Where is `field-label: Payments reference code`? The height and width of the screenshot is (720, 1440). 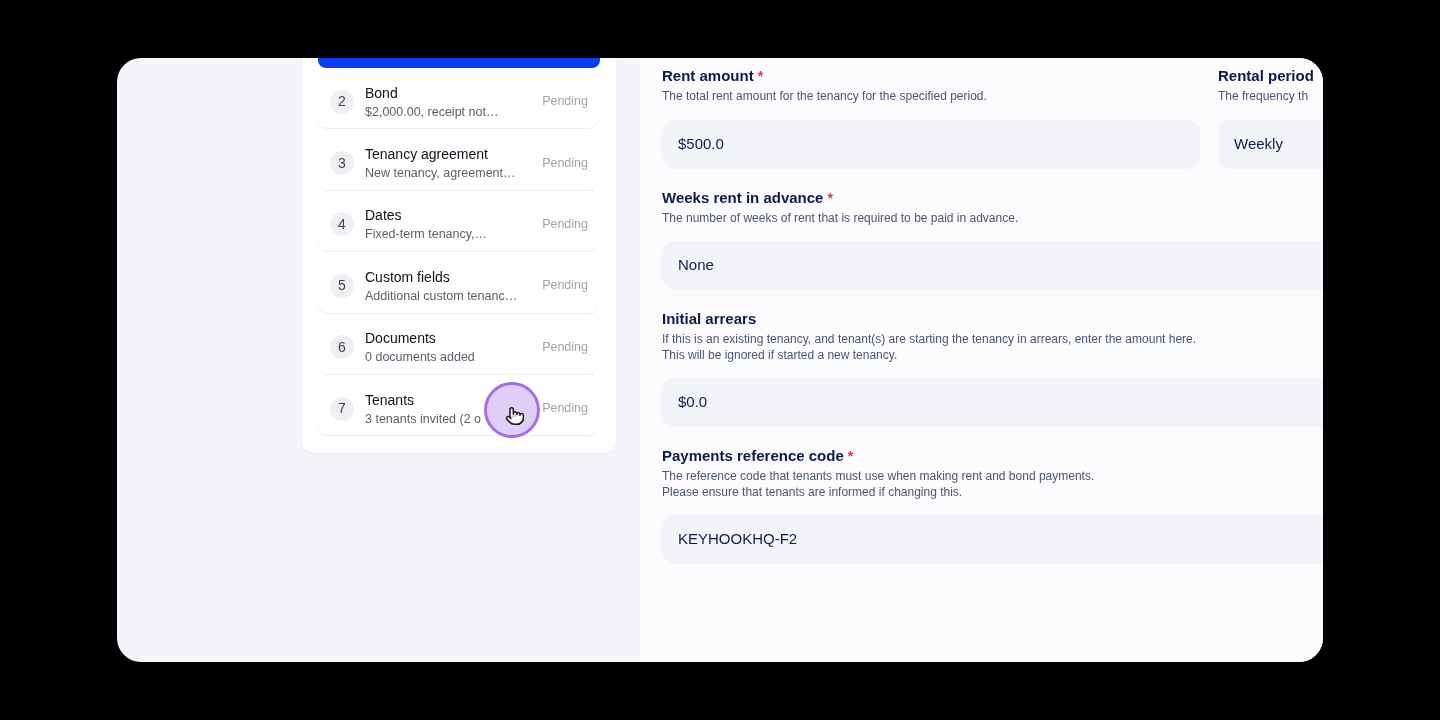 field-label: Payments reference code is located at coordinates (753, 456).